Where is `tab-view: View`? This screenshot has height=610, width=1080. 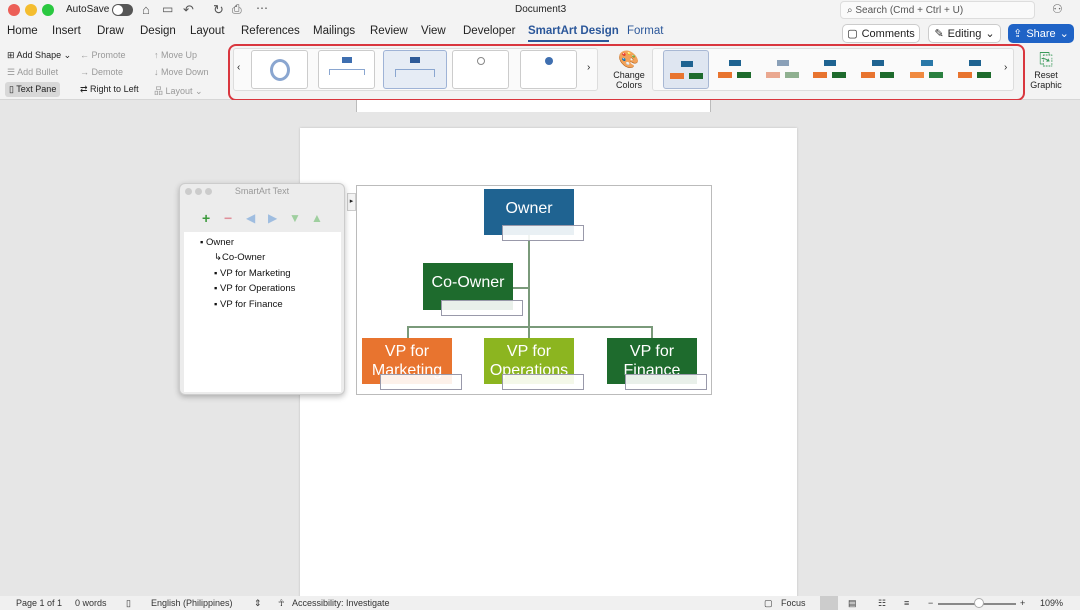 tab-view: View is located at coordinates (433, 31).